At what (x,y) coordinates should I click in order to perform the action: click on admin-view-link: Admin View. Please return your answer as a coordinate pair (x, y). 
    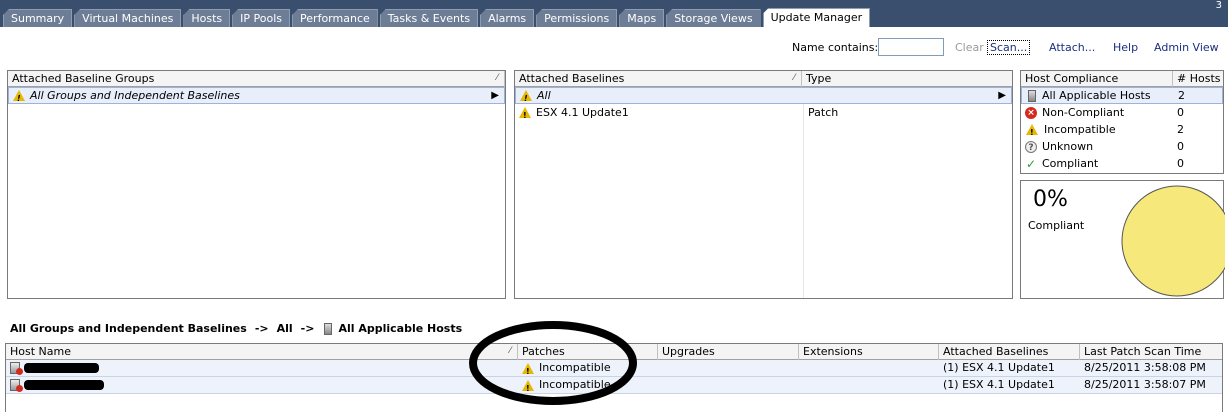
    Looking at the image, I should click on (1186, 47).